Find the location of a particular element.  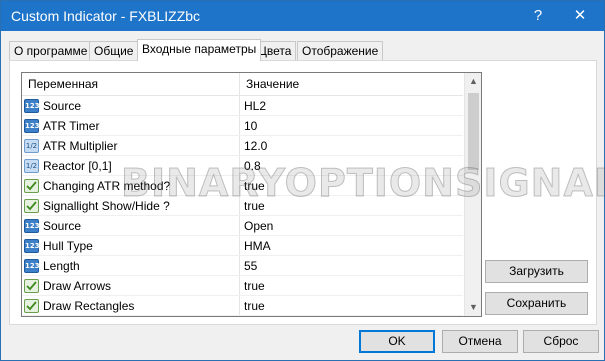

table-row: 1/2 Reactor [0,1] 0.8 is located at coordinates (242, 166).